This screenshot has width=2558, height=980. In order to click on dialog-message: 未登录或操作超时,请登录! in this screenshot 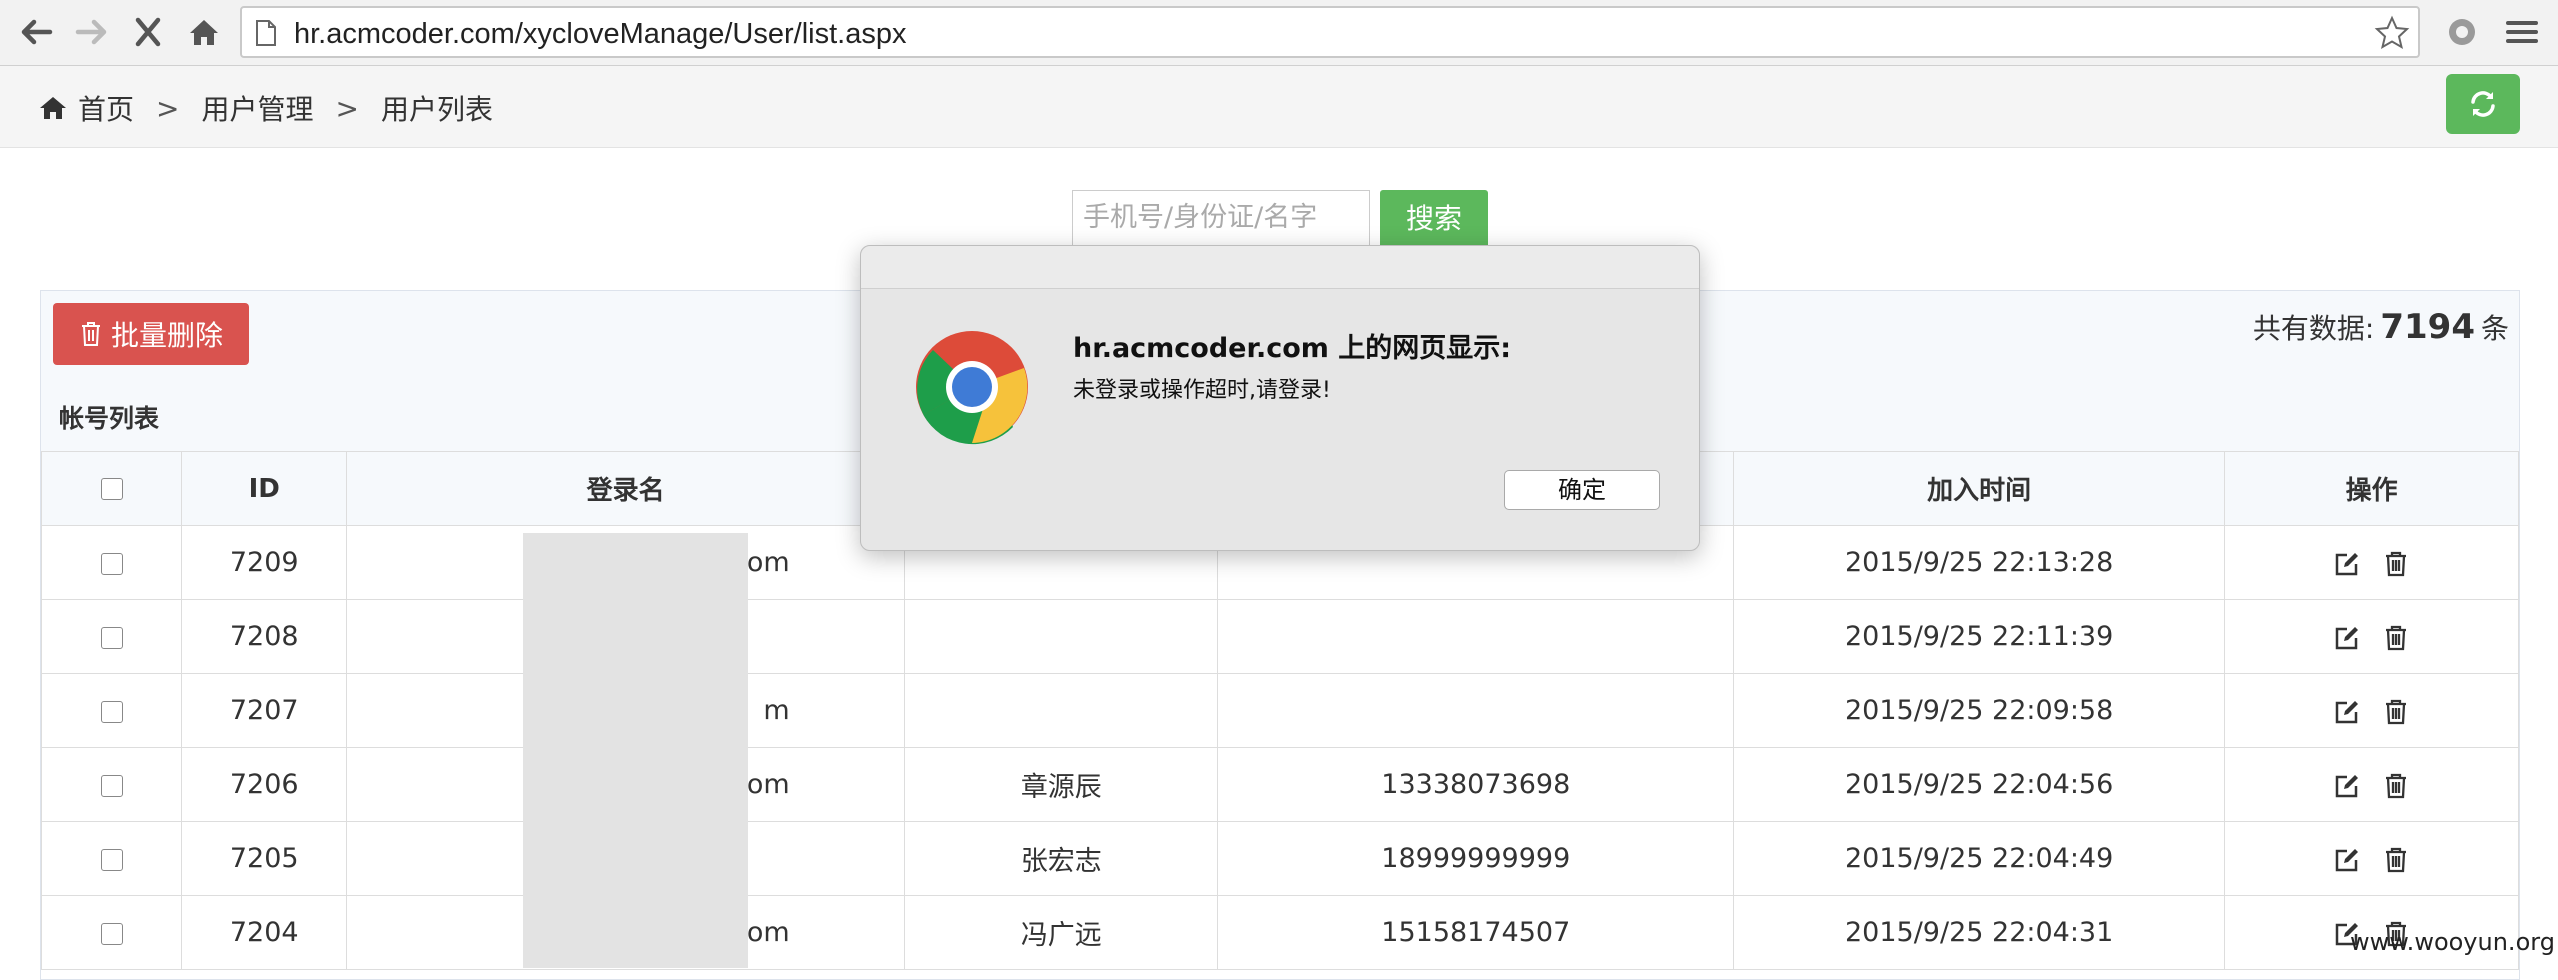, I will do `click(1202, 390)`.